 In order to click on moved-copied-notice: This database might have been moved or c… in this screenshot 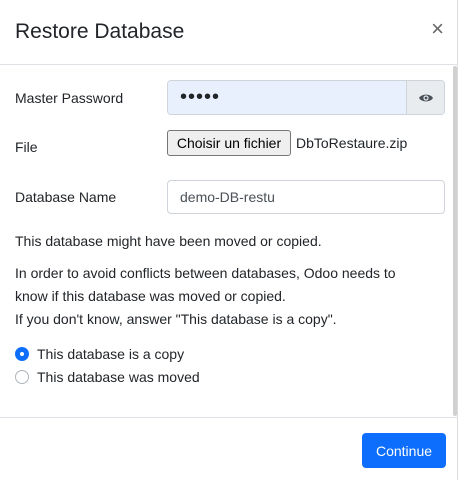, I will do `click(168, 241)`.